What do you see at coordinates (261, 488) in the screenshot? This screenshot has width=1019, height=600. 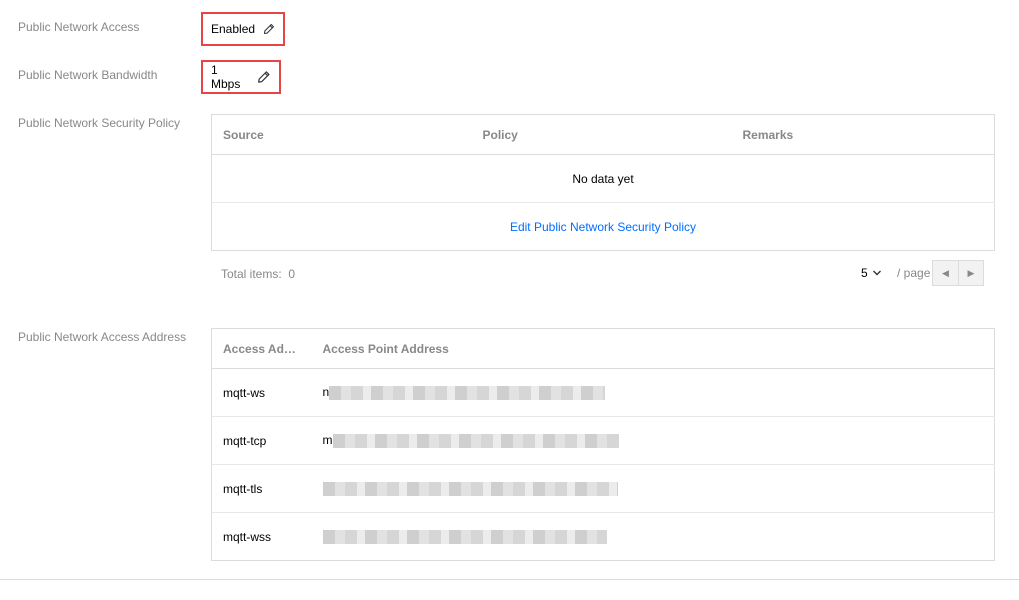 I see `access-type: mqtt-tls` at bounding box center [261, 488].